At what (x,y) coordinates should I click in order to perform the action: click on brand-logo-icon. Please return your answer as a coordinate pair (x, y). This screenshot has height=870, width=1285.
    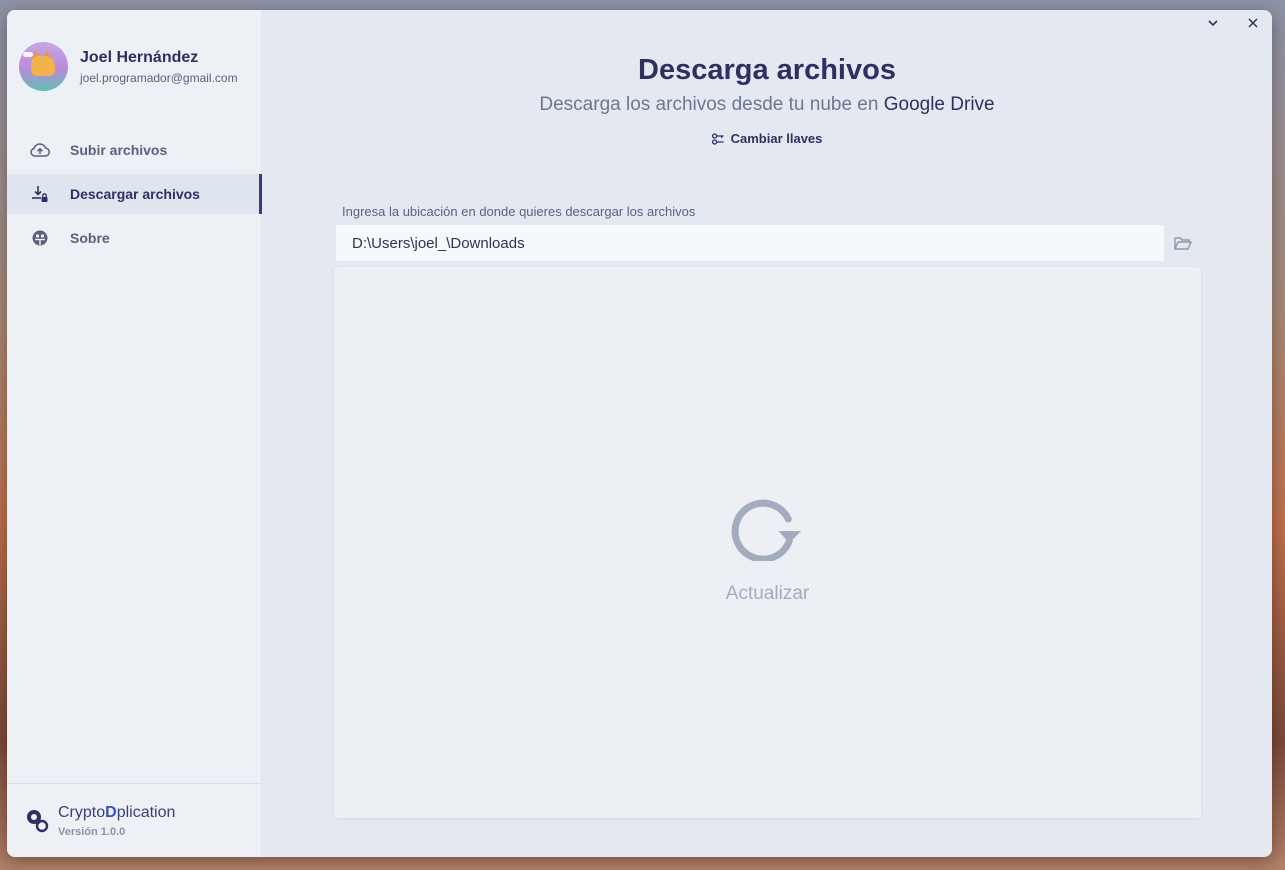
    Looking at the image, I should click on (38, 821).